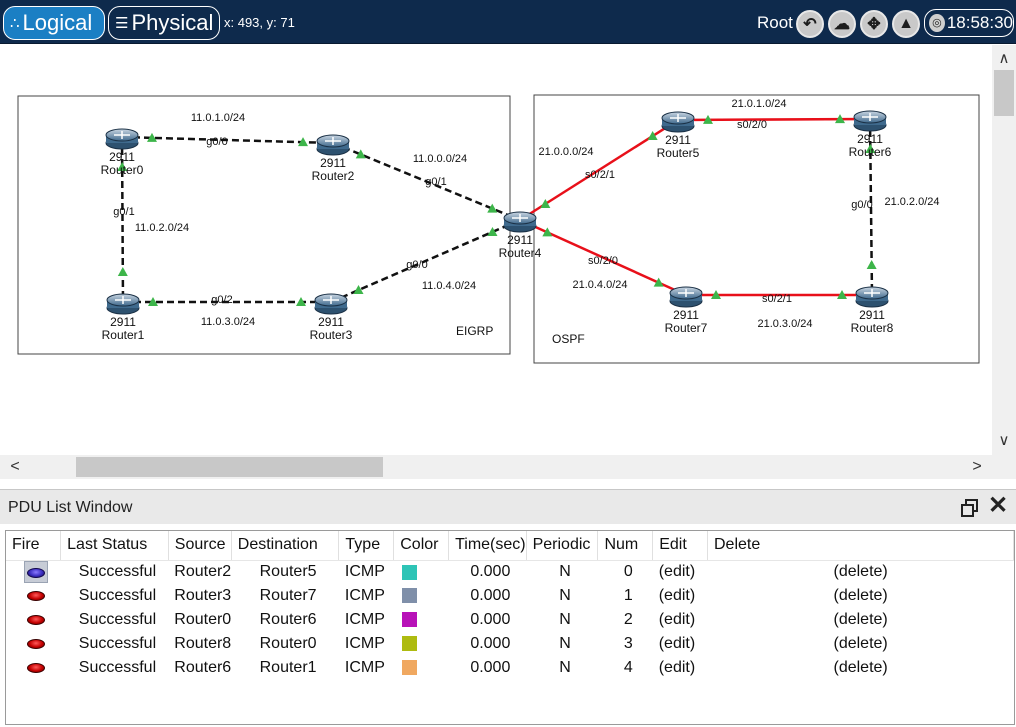 Image resolution: width=1016 pixels, height=727 pixels. I want to click on pdu-num: 1, so click(628, 595).